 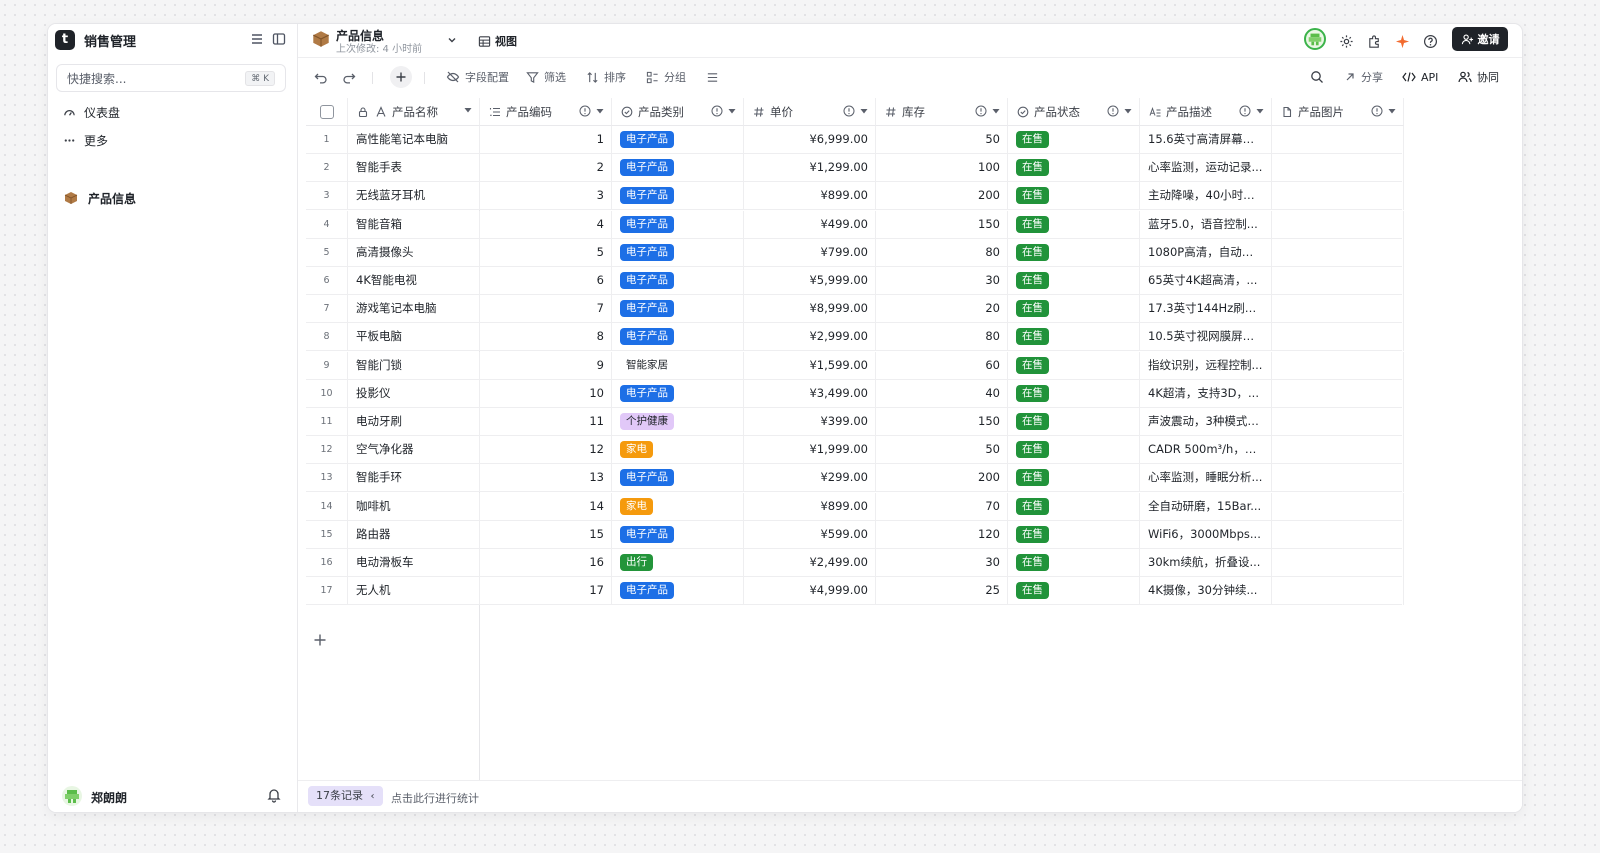 What do you see at coordinates (546, 478) in the screenshot?
I see `cell-product-code: 13` at bounding box center [546, 478].